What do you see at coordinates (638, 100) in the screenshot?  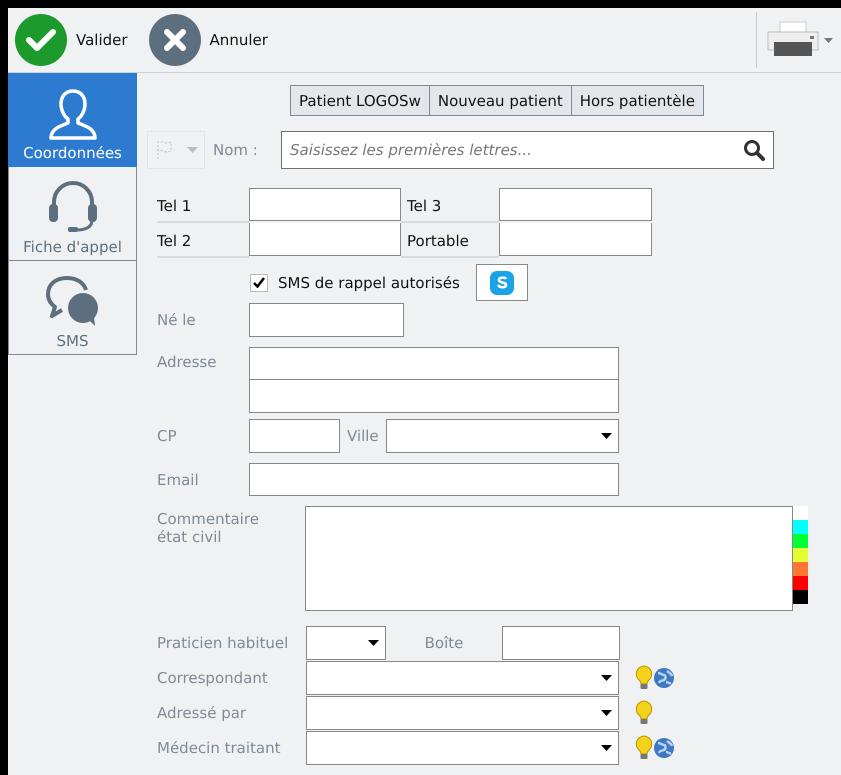 I see `patient-type-button: Hors patientèle` at bounding box center [638, 100].